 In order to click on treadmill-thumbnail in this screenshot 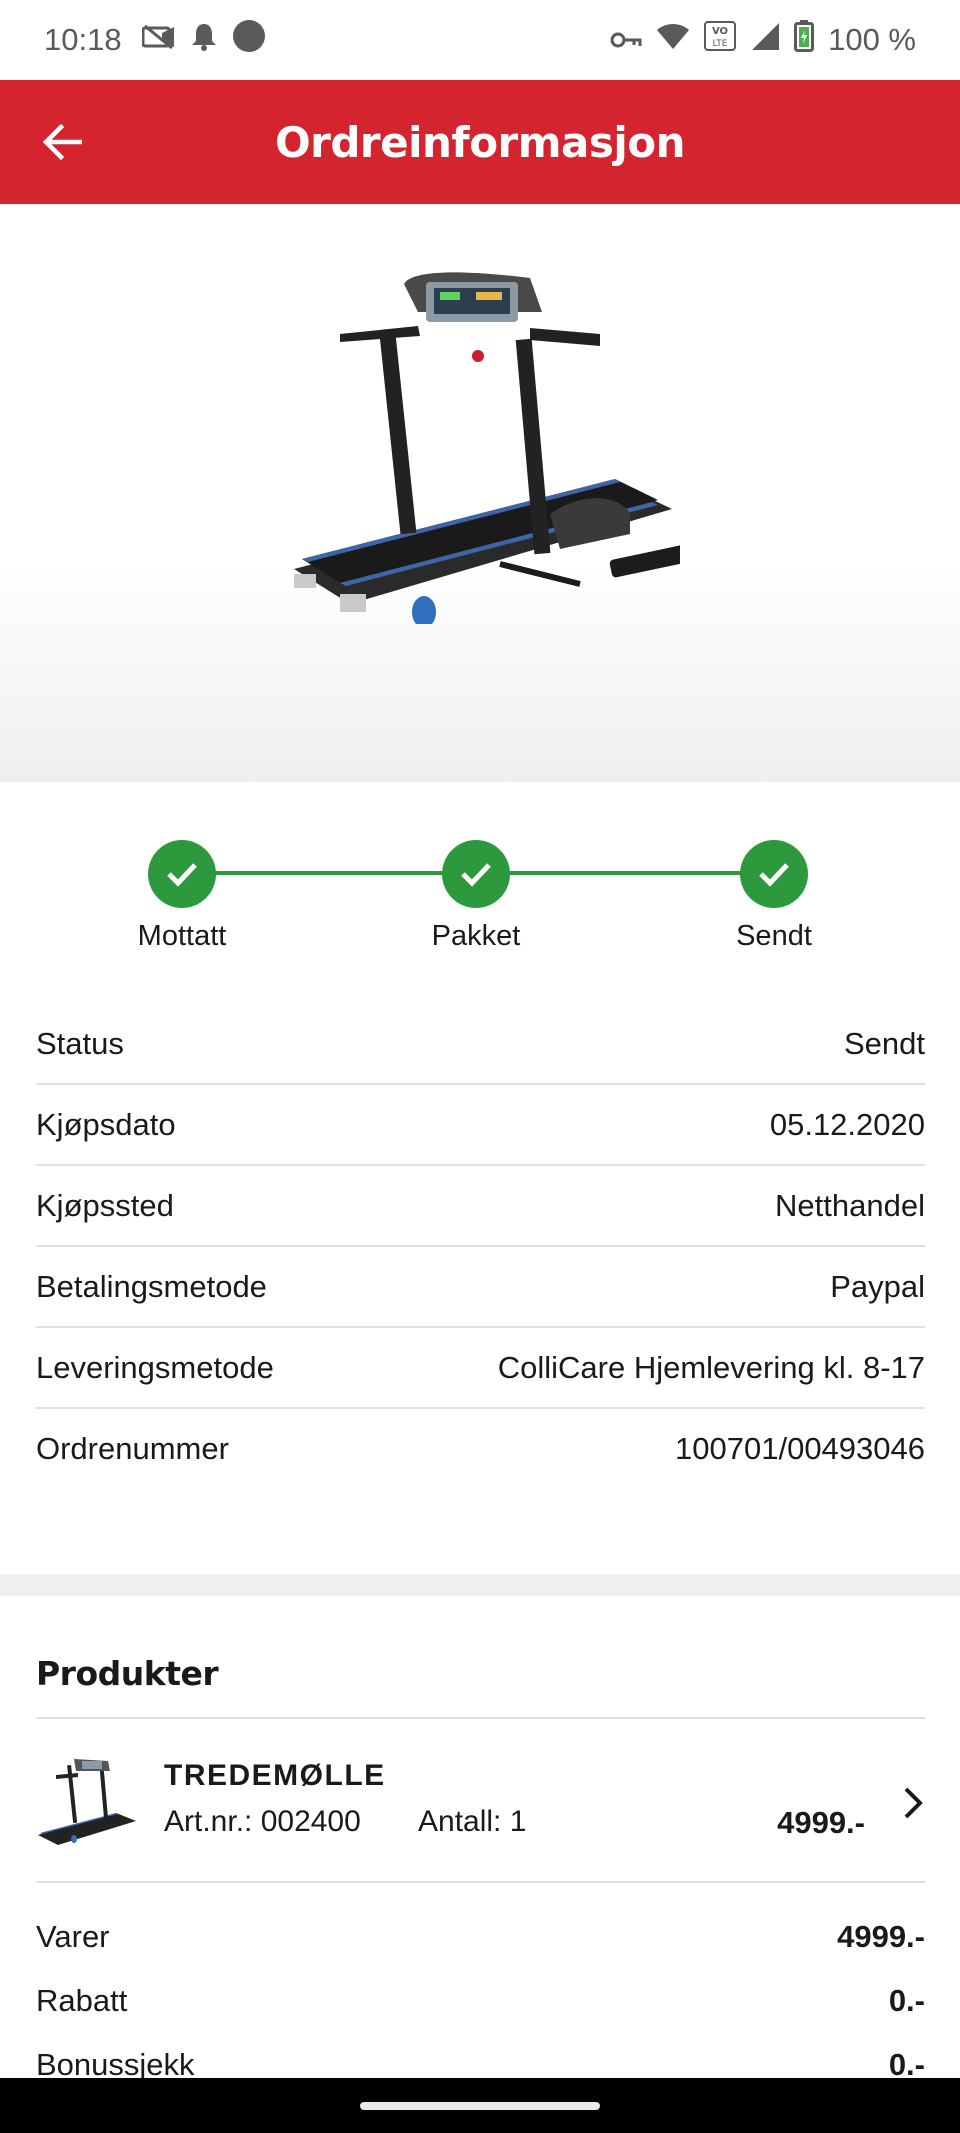, I will do `click(87, 1802)`.